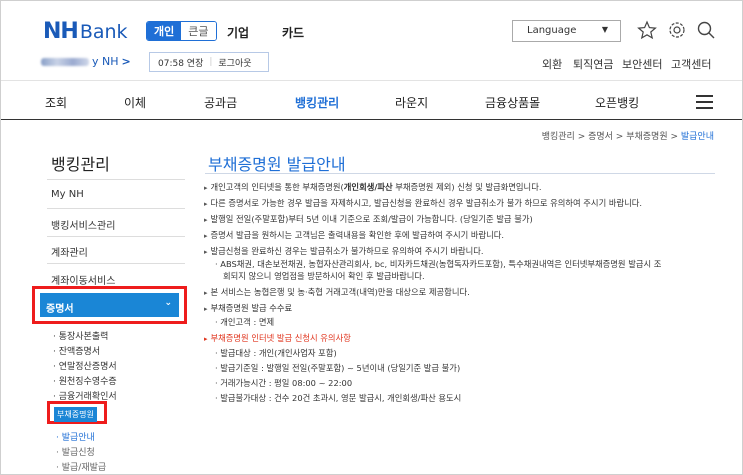 The image size is (743, 475). Describe the element at coordinates (317, 102) in the screenshot. I see `gnb-banking-management: 뱅킹관리` at that location.